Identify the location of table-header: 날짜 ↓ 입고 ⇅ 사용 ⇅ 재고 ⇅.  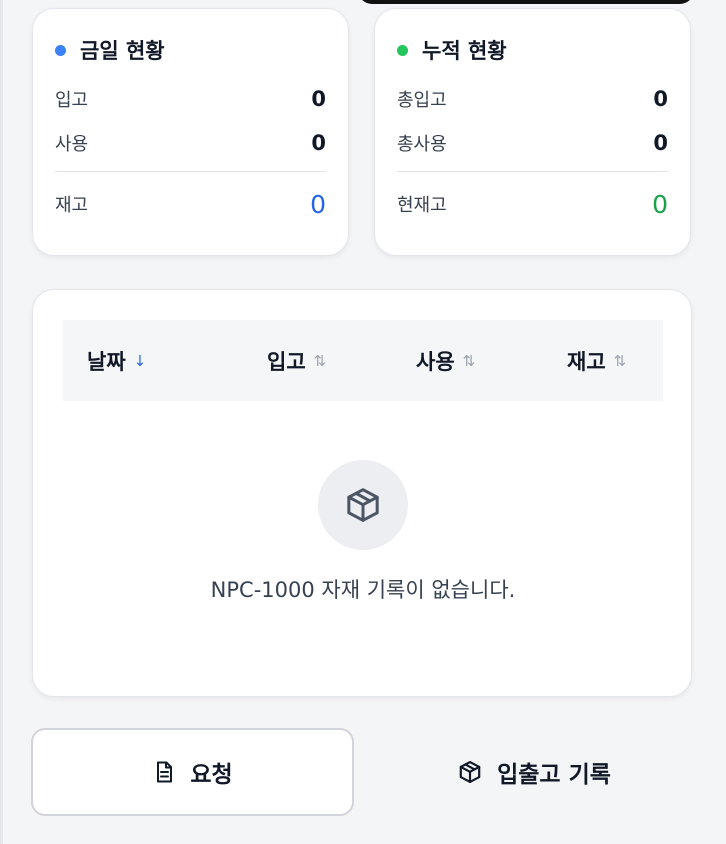
(363, 360).